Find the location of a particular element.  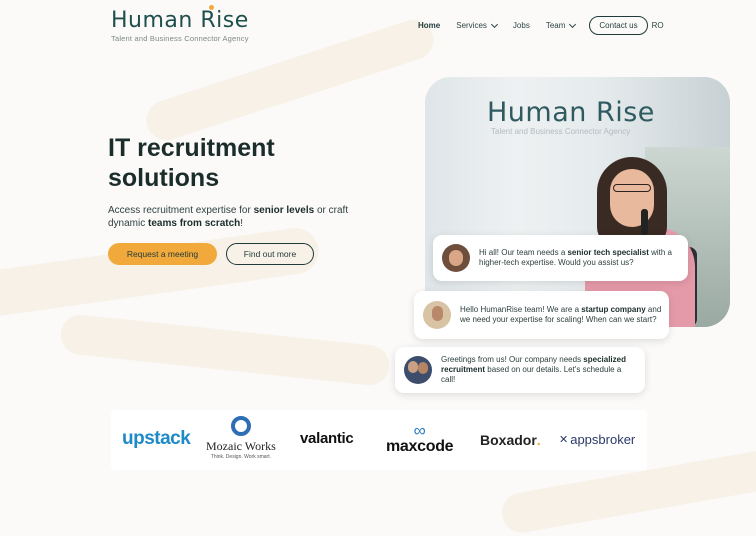

nav-services-label: Services is located at coordinates (471, 25).